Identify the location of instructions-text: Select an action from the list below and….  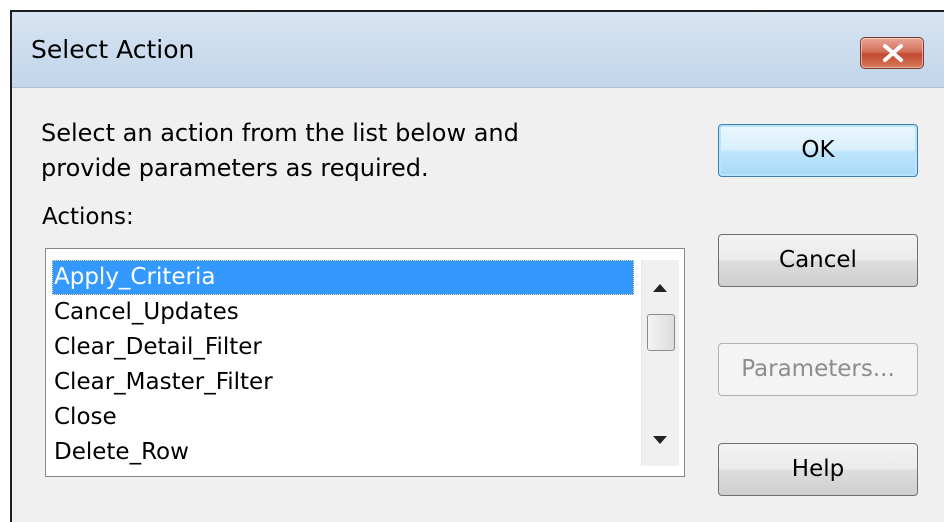
(361, 151).